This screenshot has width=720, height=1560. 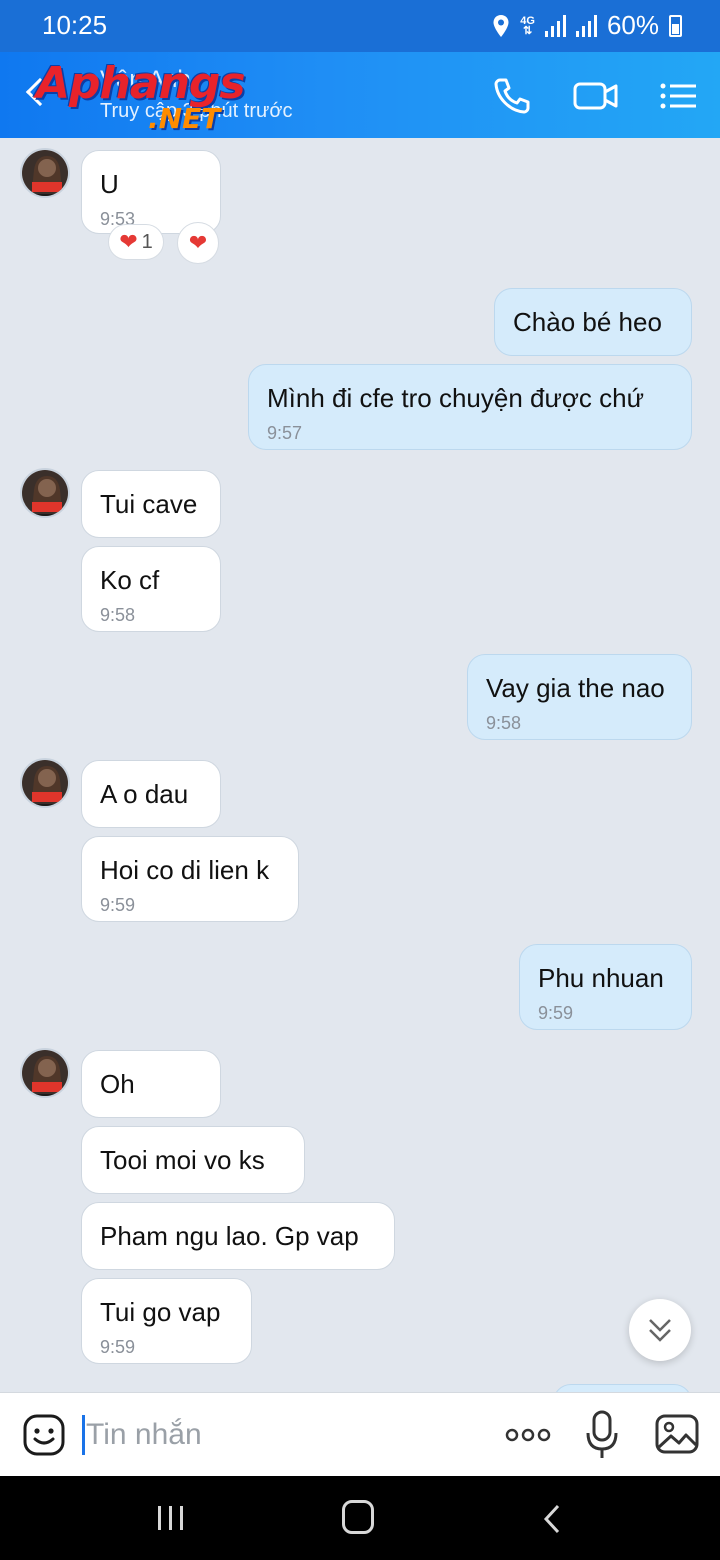 What do you see at coordinates (238, 1236) in the screenshot?
I see `message-bubble: Pham ngu lao. Gp vap` at bounding box center [238, 1236].